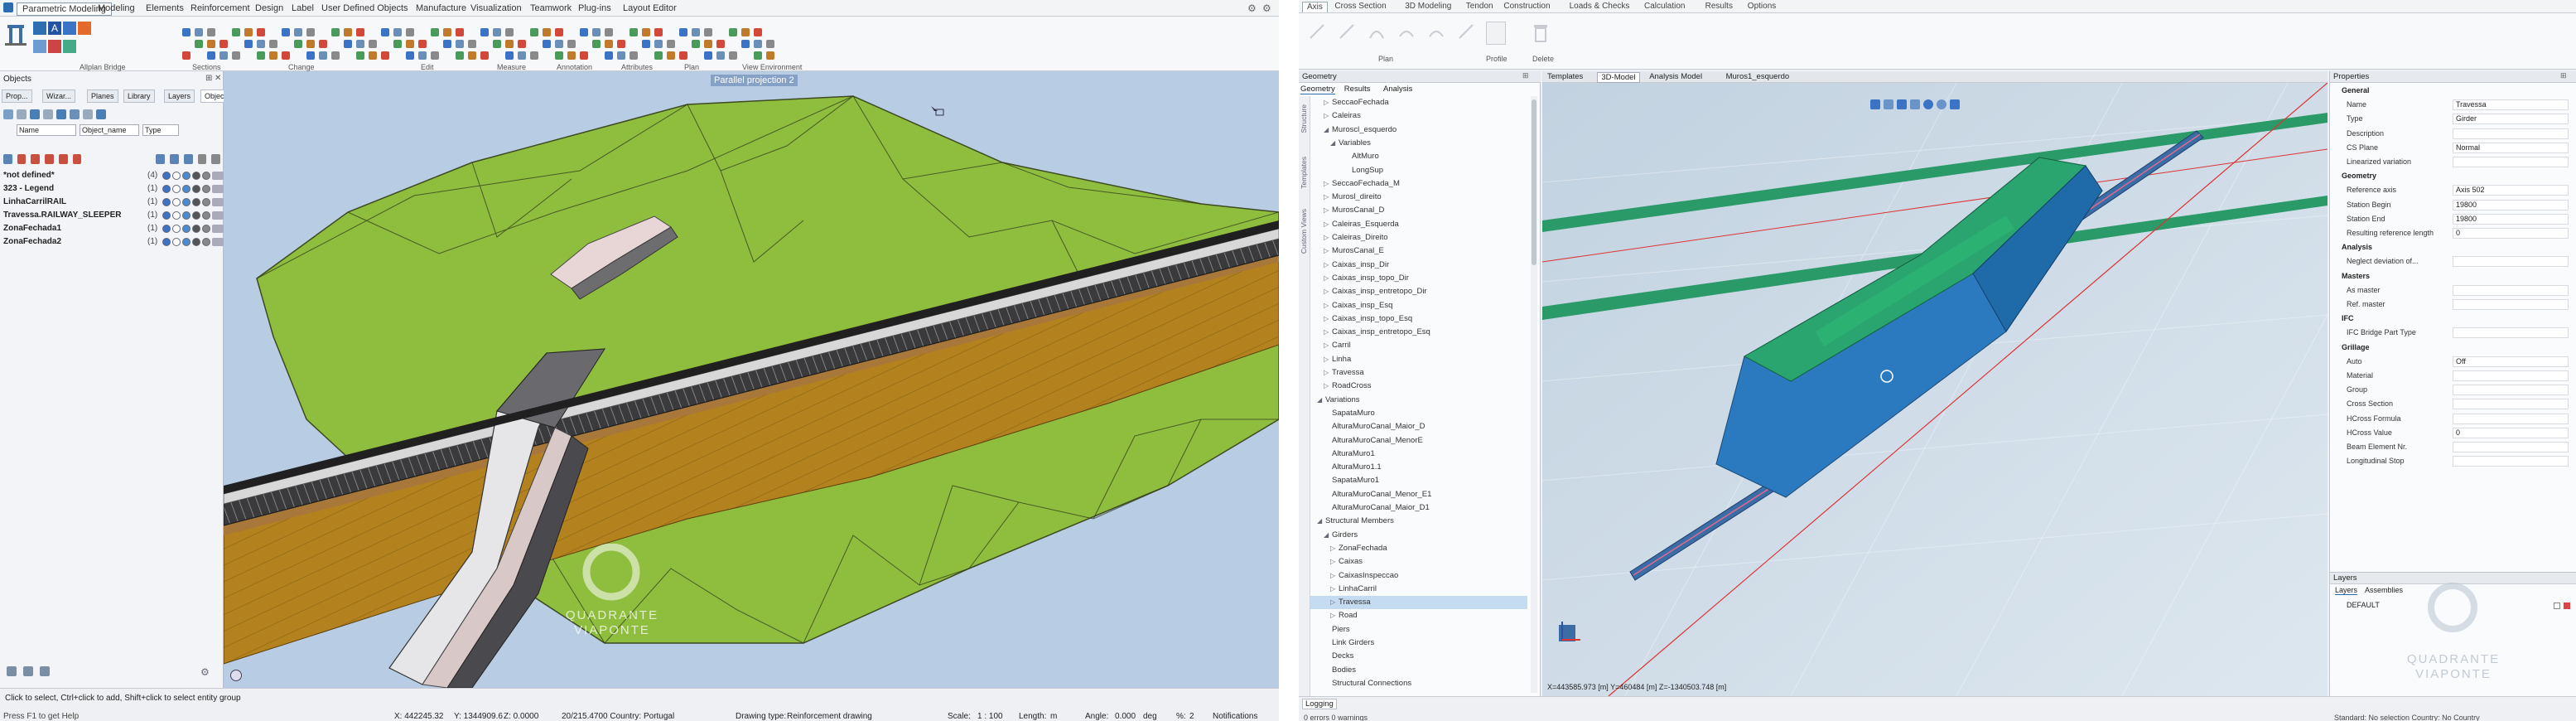 Image resolution: width=2576 pixels, height=721 pixels. Describe the element at coordinates (1360, 7) in the screenshot. I see `tab-cross-section: Cross Section` at that location.